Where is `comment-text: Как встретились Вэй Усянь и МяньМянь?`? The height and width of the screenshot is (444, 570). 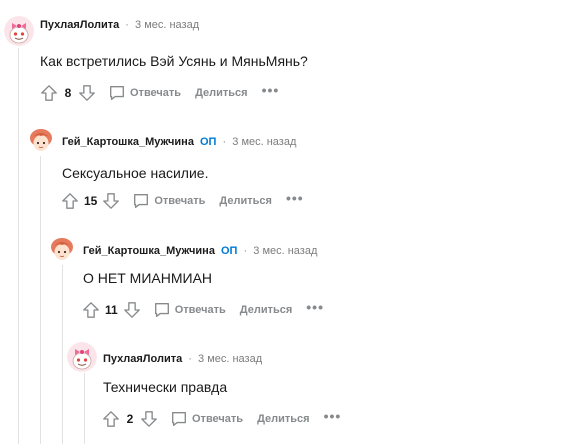
comment-text: Как встретились Вэй Усянь и МяньМянь? is located at coordinates (174, 61).